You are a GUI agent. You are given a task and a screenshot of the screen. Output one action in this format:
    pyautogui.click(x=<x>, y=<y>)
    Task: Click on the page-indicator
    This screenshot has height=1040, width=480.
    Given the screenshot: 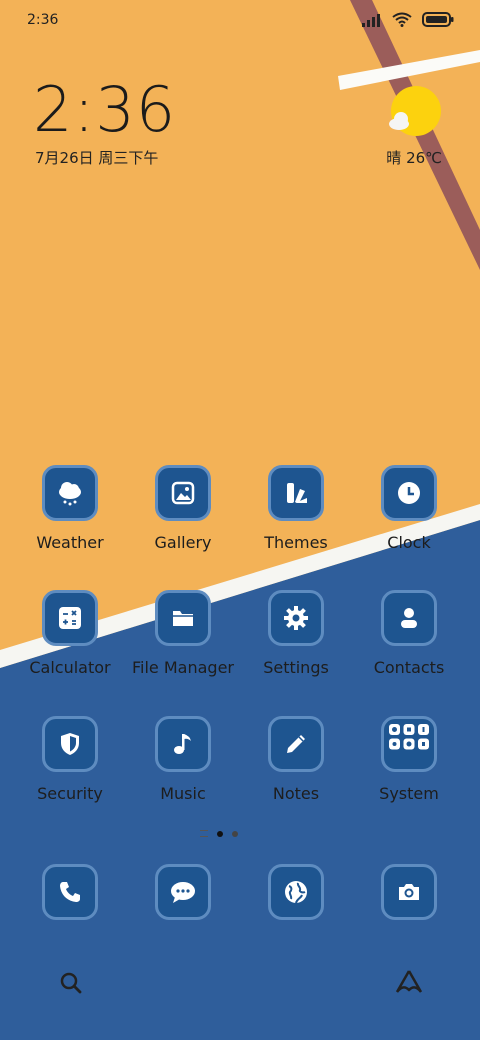 What is the action you would take?
    pyautogui.click(x=219, y=833)
    